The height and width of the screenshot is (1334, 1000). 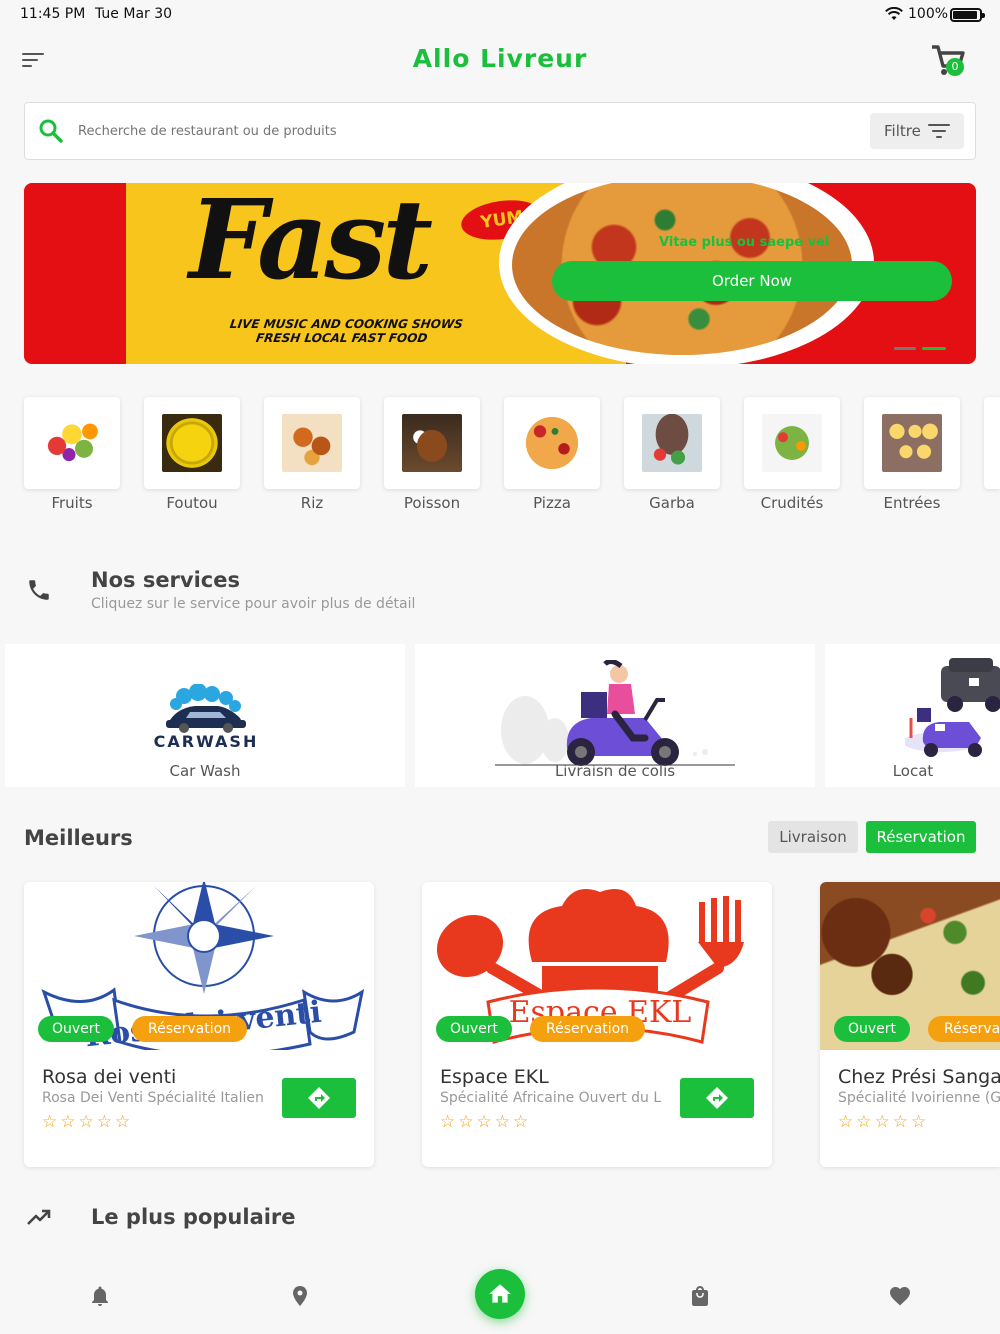 What do you see at coordinates (39, 1217) in the screenshot?
I see `trending-up-icon` at bounding box center [39, 1217].